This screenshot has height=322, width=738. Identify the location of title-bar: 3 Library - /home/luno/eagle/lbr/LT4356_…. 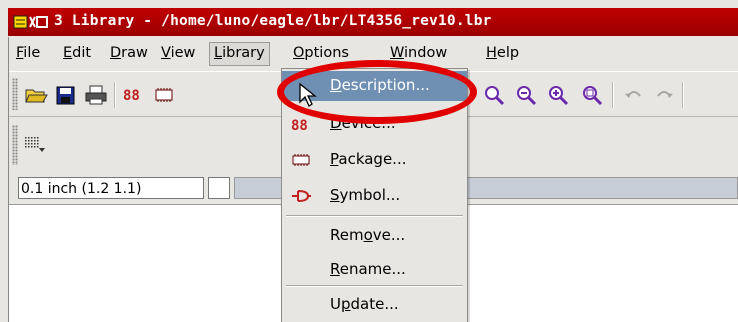
(373, 22).